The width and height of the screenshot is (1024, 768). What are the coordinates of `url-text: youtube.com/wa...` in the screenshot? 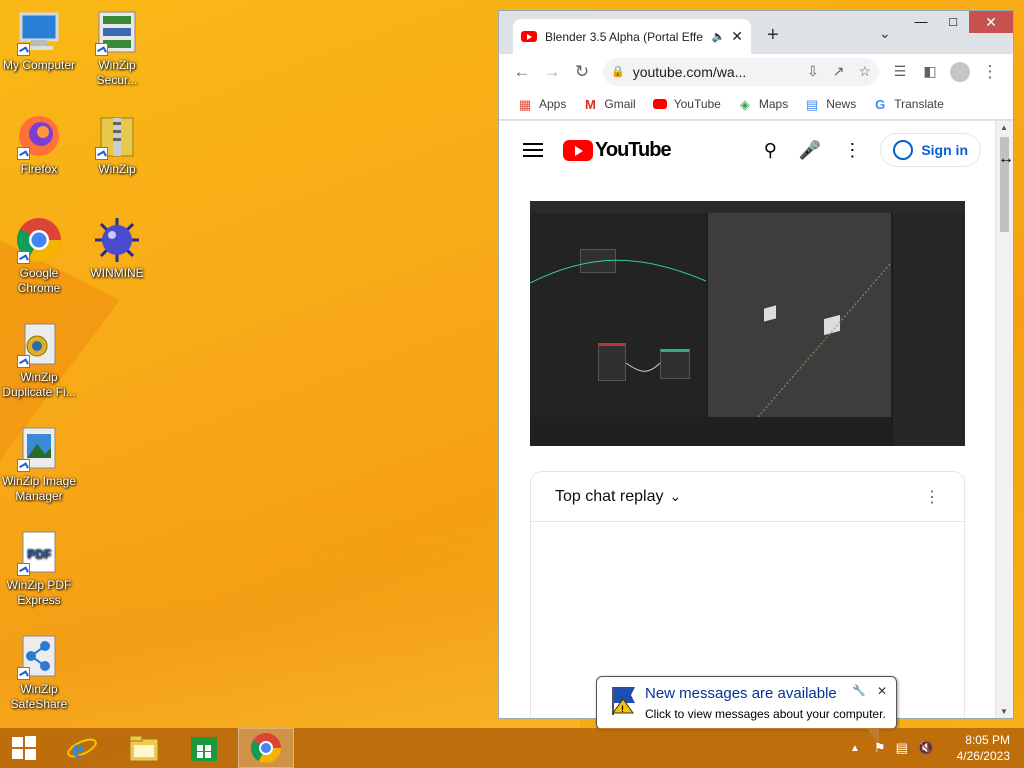 It's located at (689, 71).